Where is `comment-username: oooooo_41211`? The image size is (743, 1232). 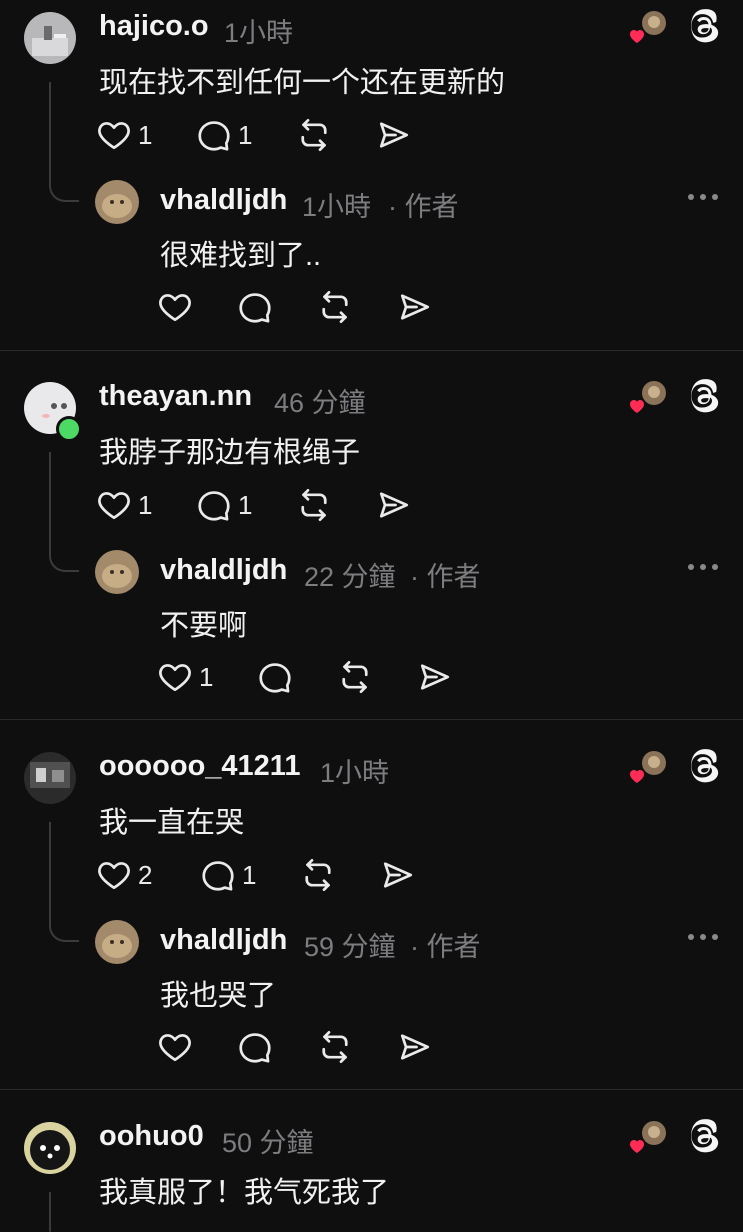
comment-username: oooooo_41211 is located at coordinates (199, 766).